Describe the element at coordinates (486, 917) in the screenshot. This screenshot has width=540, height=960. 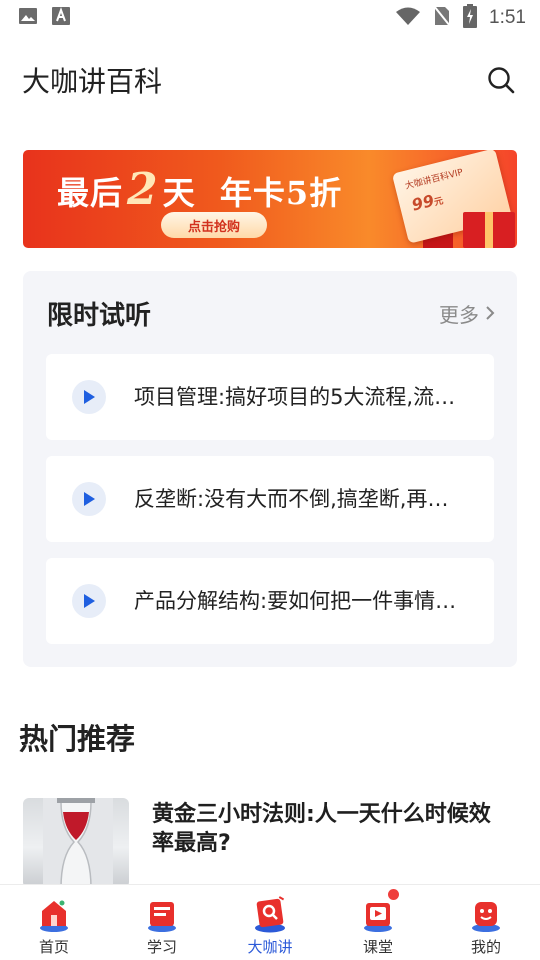
I see `profile-icon` at that location.